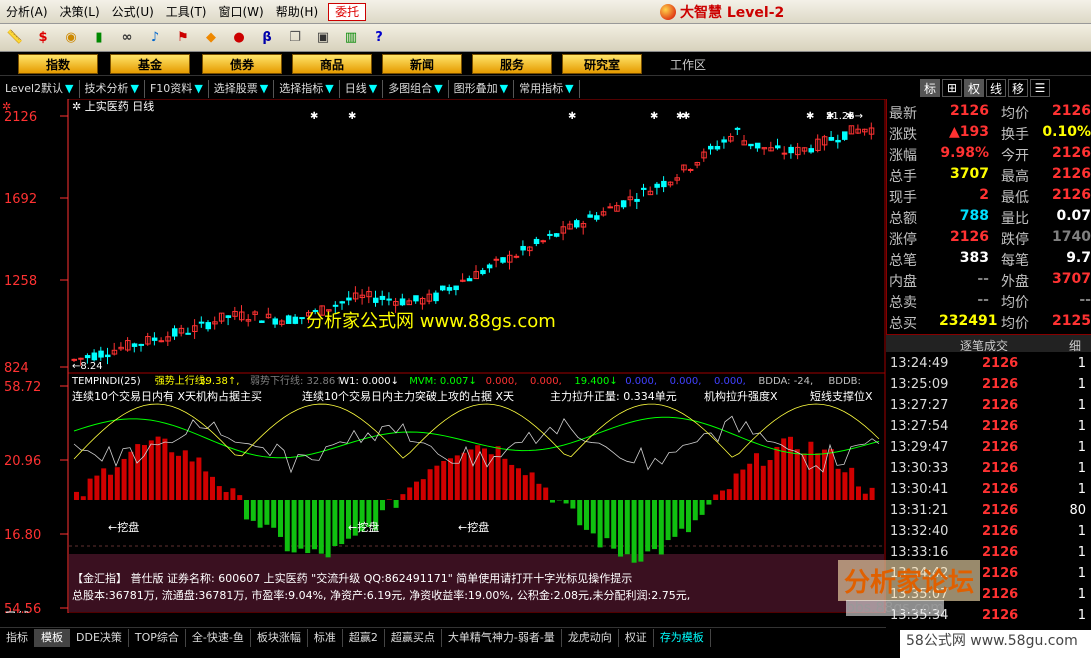  Describe the element at coordinates (157, 637) in the screenshot. I see `template-tab-3: TOP综合` at that location.